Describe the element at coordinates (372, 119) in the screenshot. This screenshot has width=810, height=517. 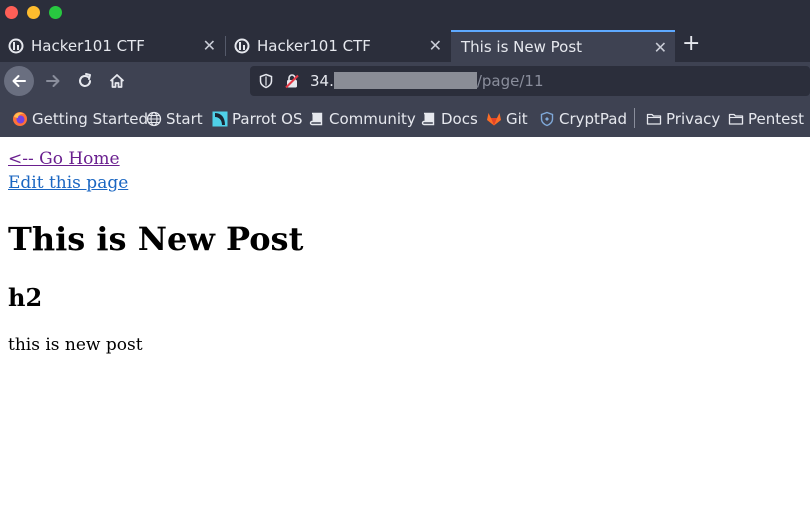
I see `bookmark-label: Community` at that location.